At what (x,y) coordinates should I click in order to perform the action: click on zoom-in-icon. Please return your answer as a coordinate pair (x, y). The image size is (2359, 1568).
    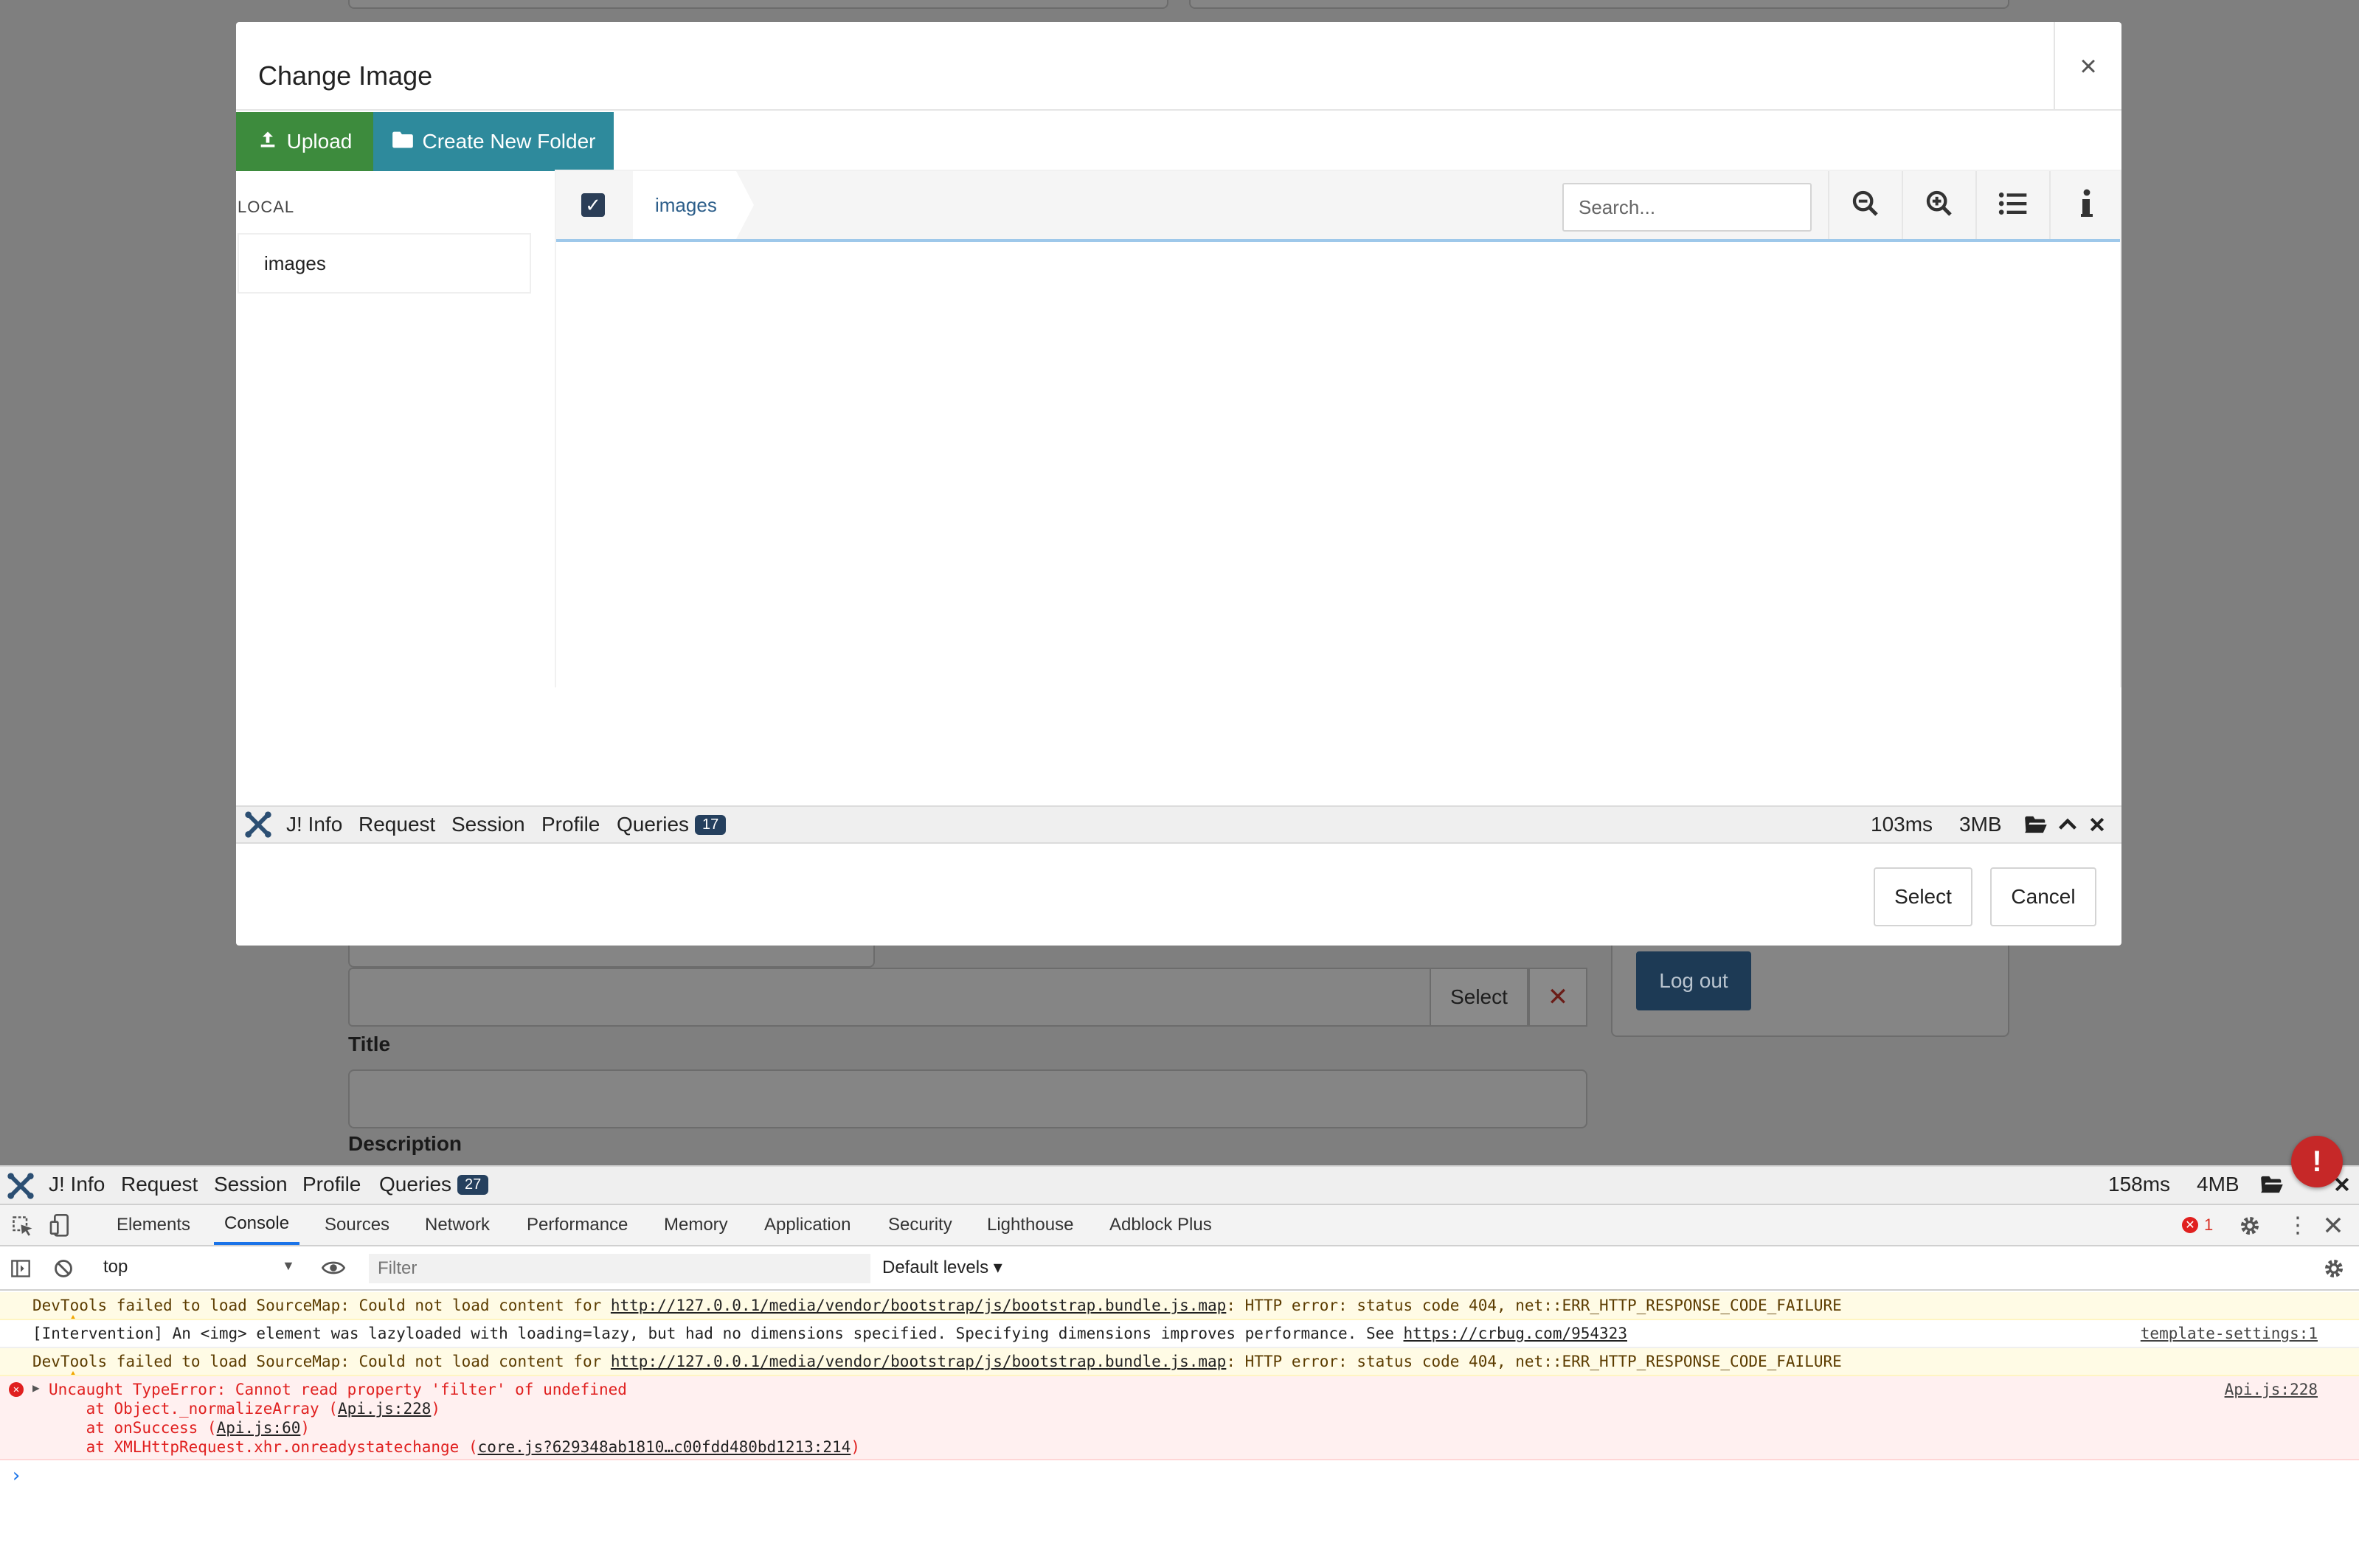
    Looking at the image, I should click on (1939, 205).